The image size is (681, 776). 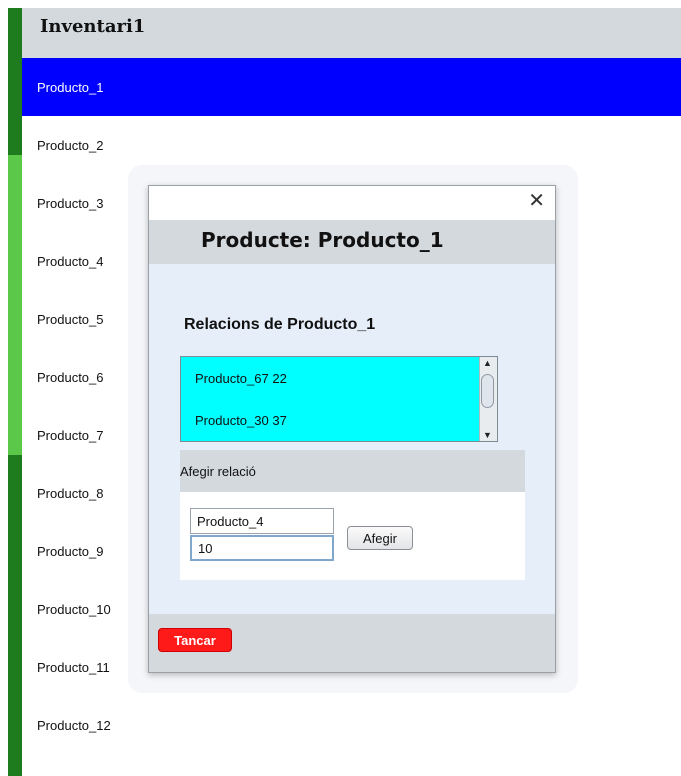 What do you see at coordinates (93, 26) in the screenshot?
I see `app-title: Inventari1` at bounding box center [93, 26].